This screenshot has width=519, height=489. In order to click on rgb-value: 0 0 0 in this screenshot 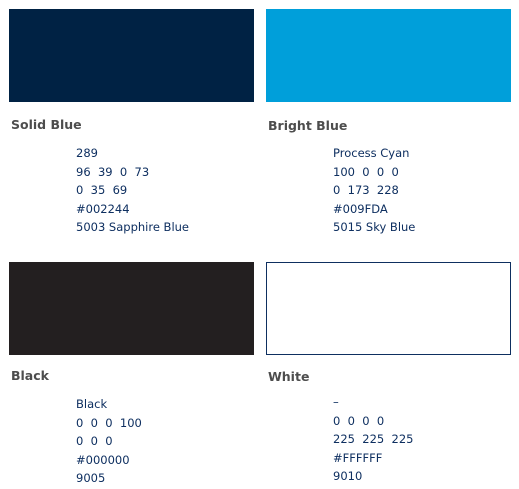, I will do `click(94, 441)`.